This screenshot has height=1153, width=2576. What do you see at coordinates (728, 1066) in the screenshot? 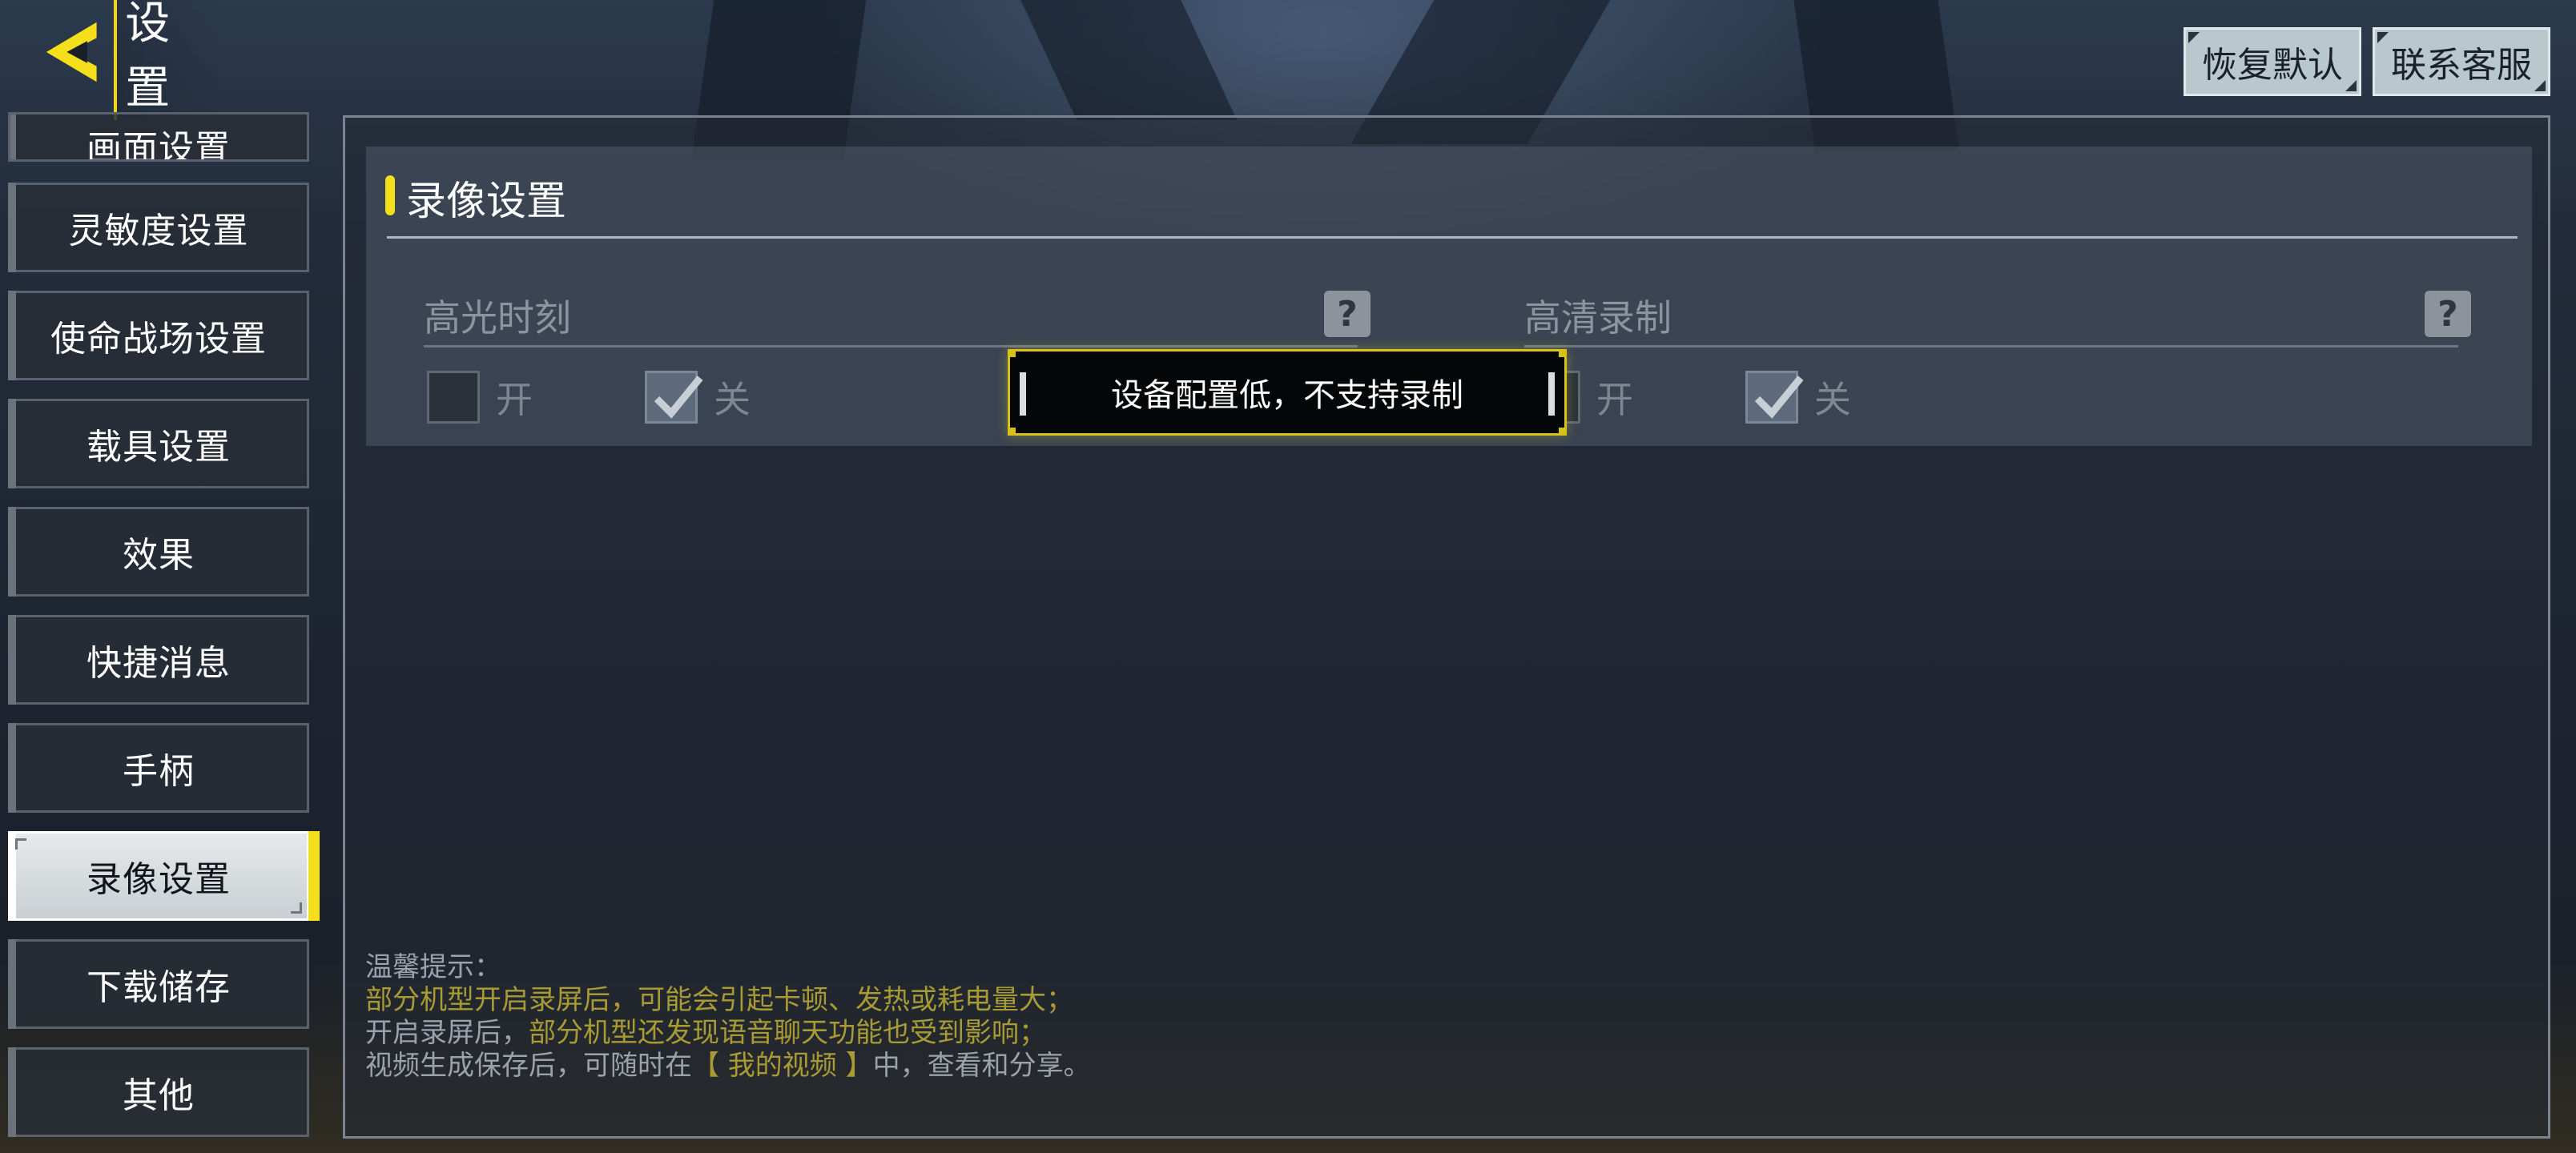
I see `tip-line-3: 视频生成保存后，可随时在【 我的视频 】中，查看和分享。` at bounding box center [728, 1066].